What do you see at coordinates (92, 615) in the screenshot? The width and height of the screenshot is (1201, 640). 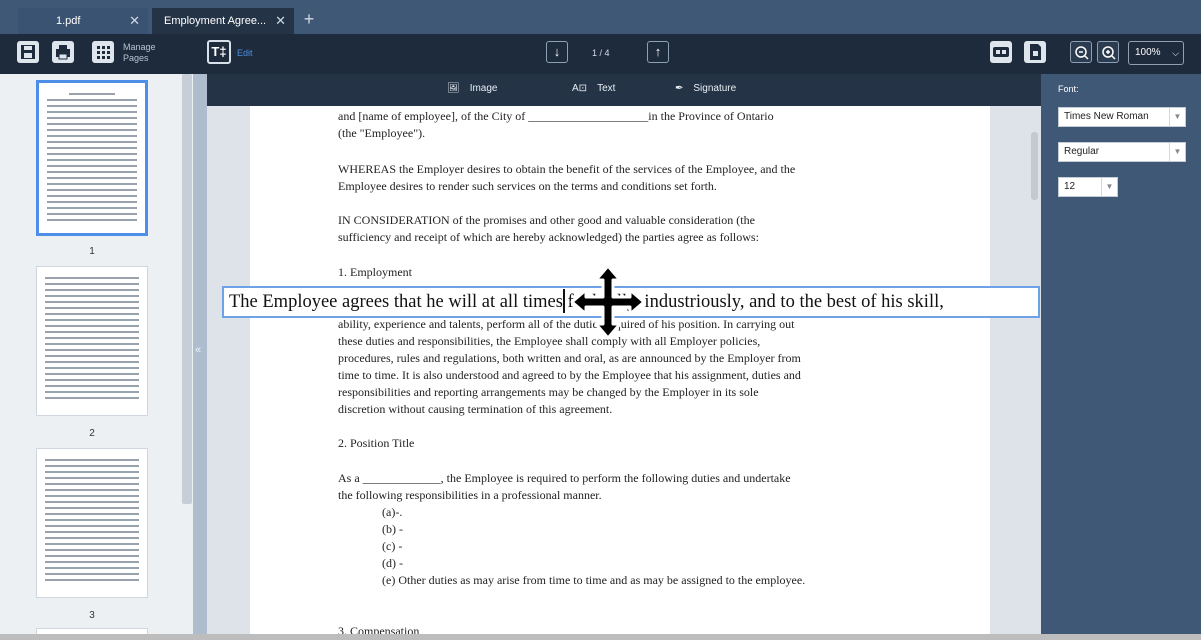 I see `thumbnail-page-number: 3` at bounding box center [92, 615].